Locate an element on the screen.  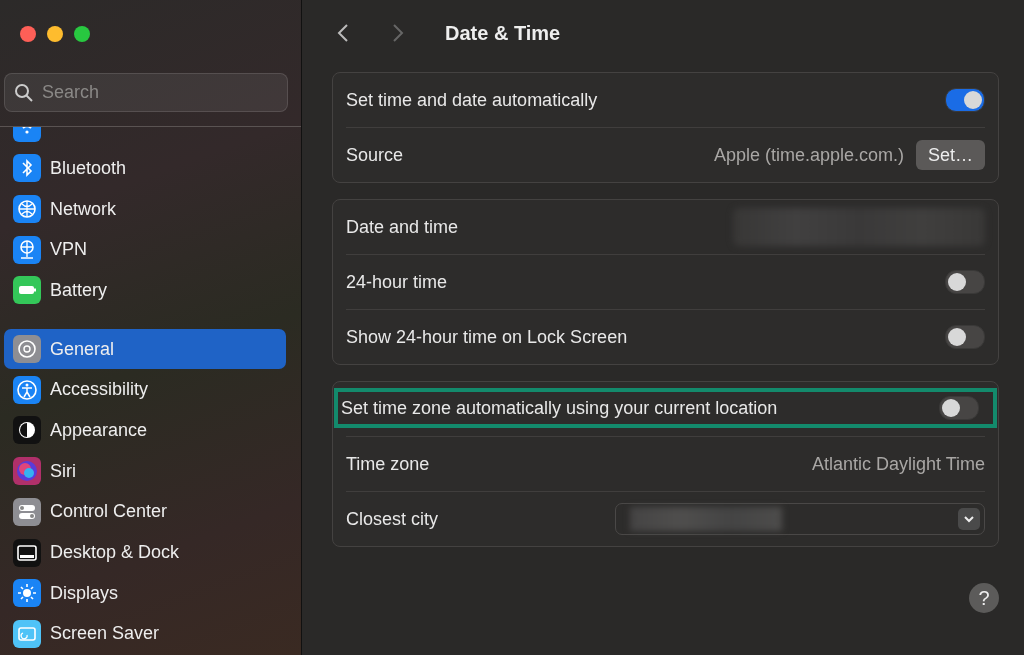
time-zone-value: Atlantic Daylight Time is located at coordinates (898, 464).